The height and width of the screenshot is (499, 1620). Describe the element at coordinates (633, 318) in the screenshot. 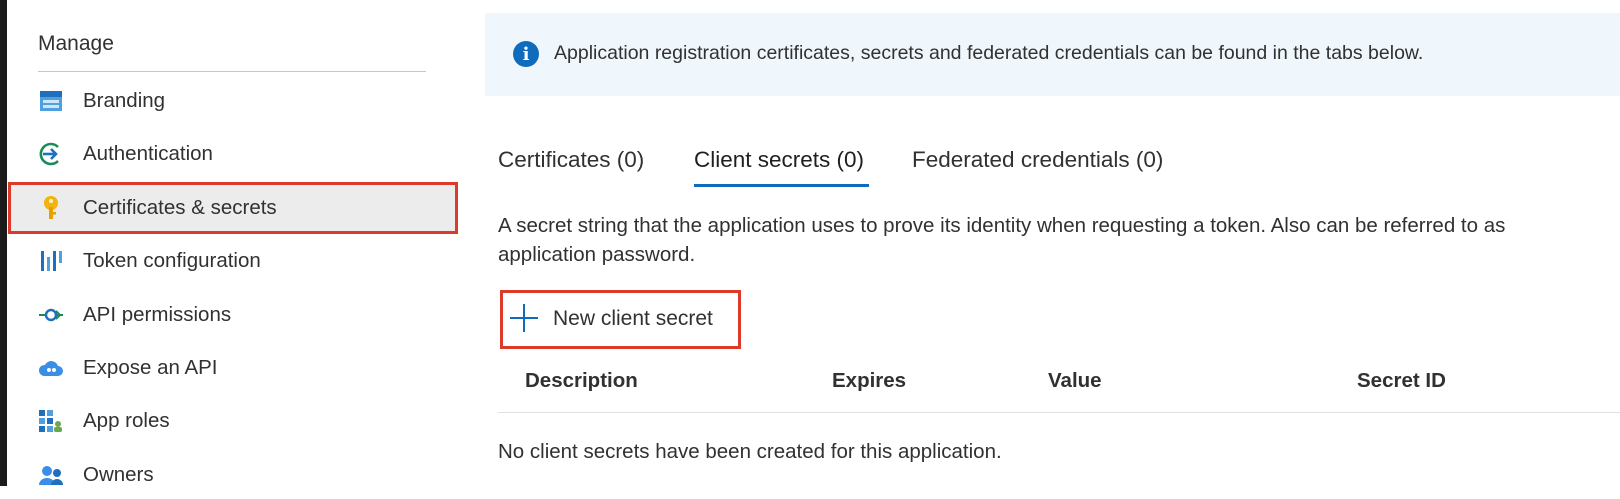

I see `new-client-secret-label: New client secret` at that location.